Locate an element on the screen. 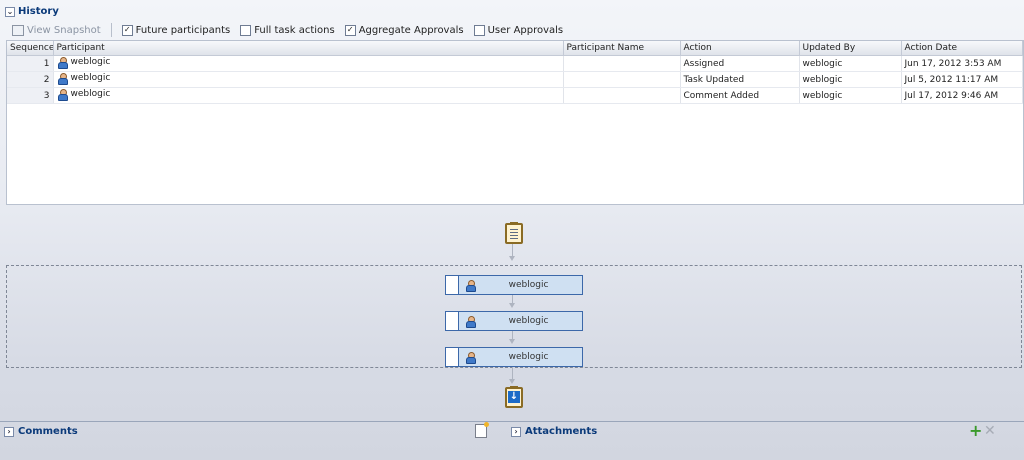 The width and height of the screenshot is (1024, 460). action-cell: Comment Added is located at coordinates (740, 95).